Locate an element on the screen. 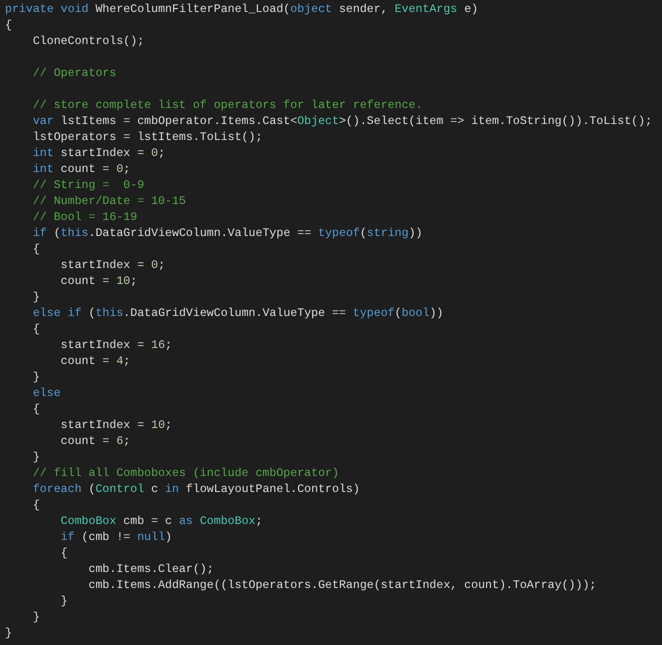  code-line: cmb.Items.AddRange((lstOperators.GetRange(startIndex, count).ToArray())); is located at coordinates (341, 586).